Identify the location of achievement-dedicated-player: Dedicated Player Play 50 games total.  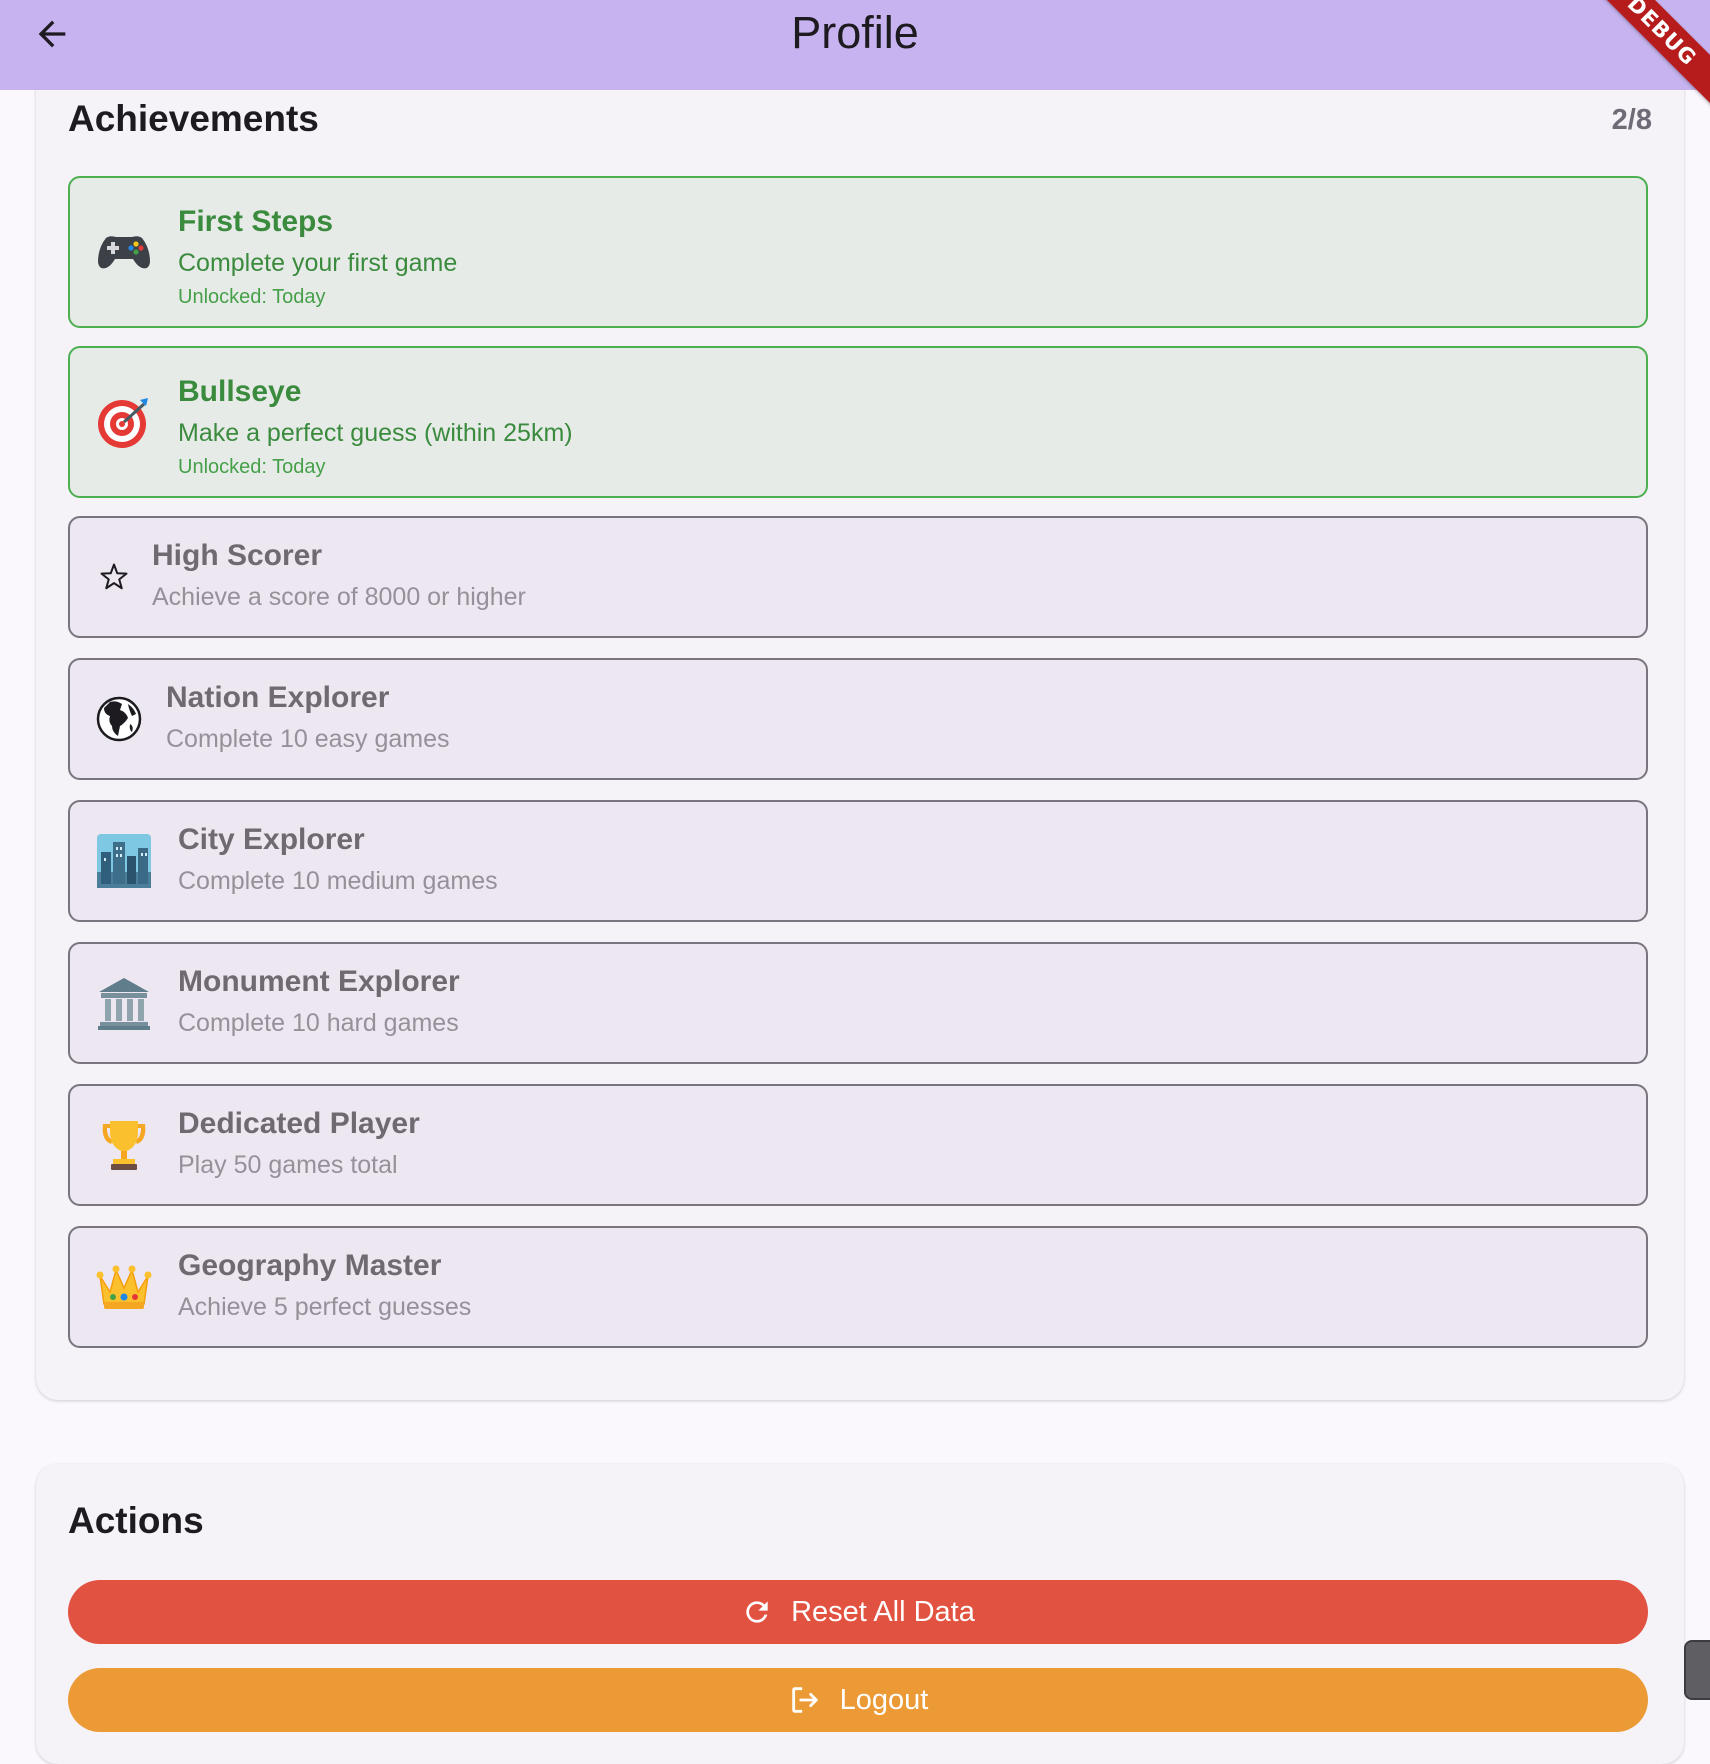
(858, 1145).